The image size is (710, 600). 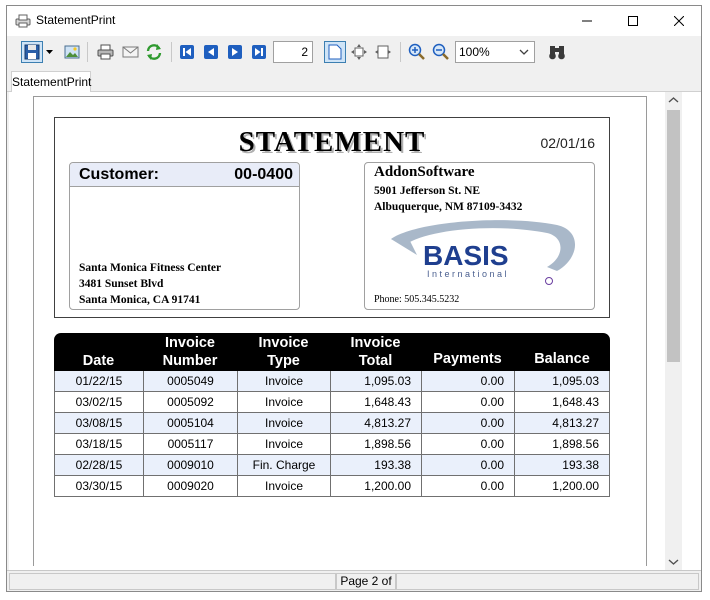 I want to click on refresh-button, so click(x=154, y=52).